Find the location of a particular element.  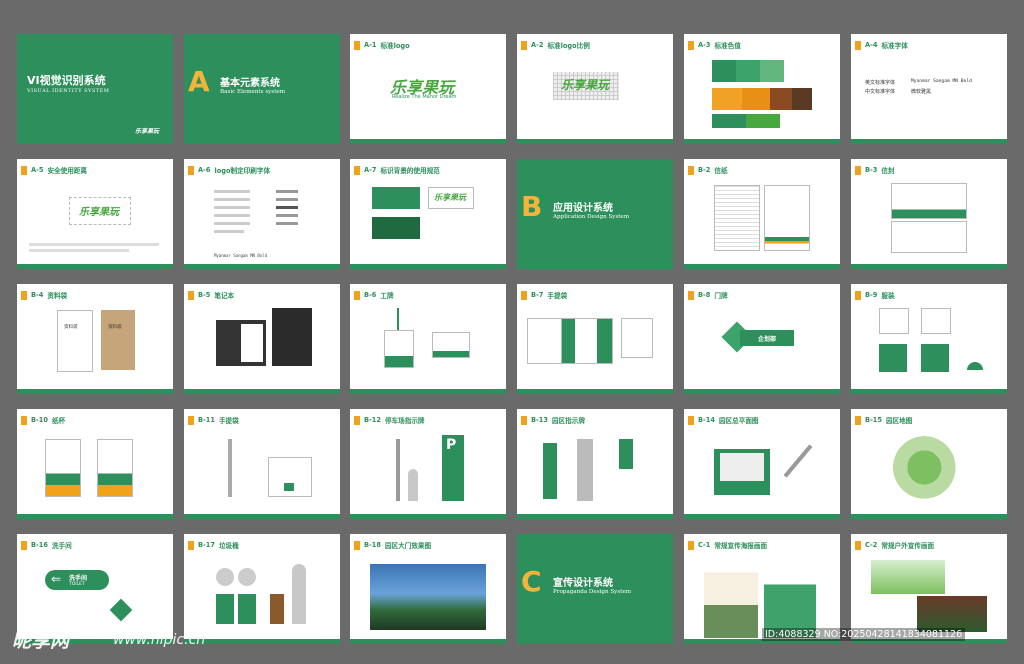

page-code: A-1 is located at coordinates (370, 45).